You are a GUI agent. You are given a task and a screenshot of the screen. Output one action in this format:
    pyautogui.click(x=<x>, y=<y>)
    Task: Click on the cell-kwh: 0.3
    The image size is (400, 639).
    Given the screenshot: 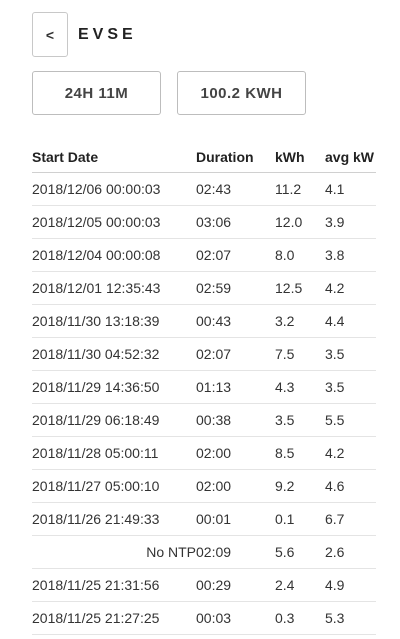 What is the action you would take?
    pyautogui.click(x=300, y=618)
    